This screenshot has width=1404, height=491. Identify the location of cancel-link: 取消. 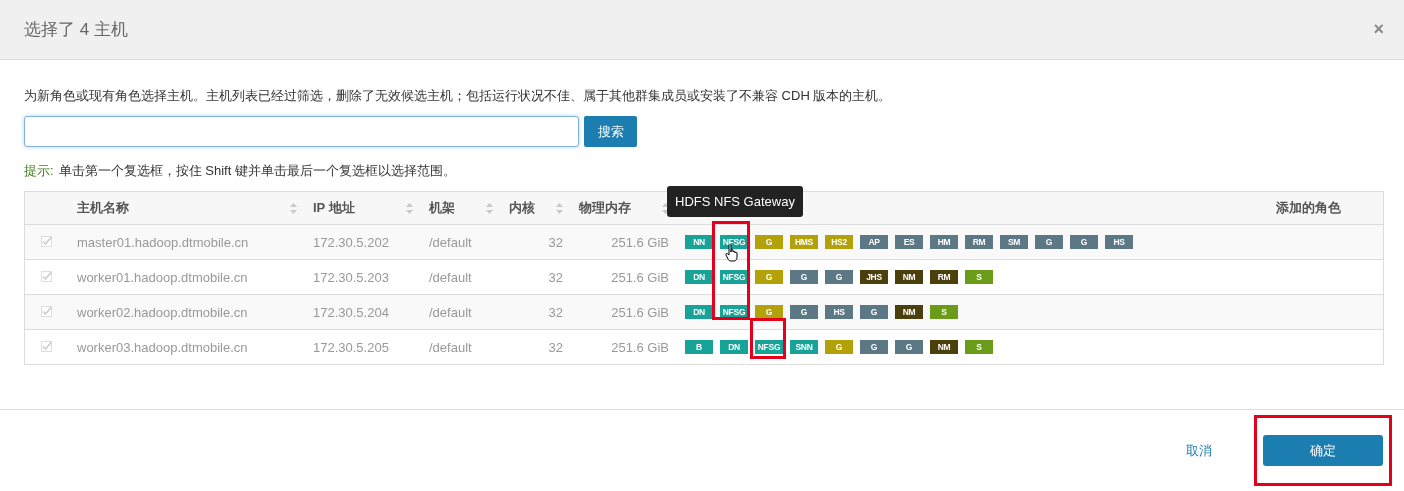
(1199, 450).